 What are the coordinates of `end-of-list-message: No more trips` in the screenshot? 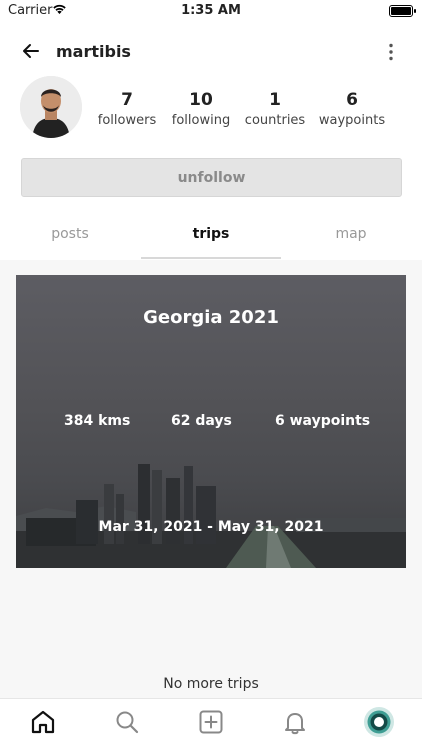 It's located at (211, 684).